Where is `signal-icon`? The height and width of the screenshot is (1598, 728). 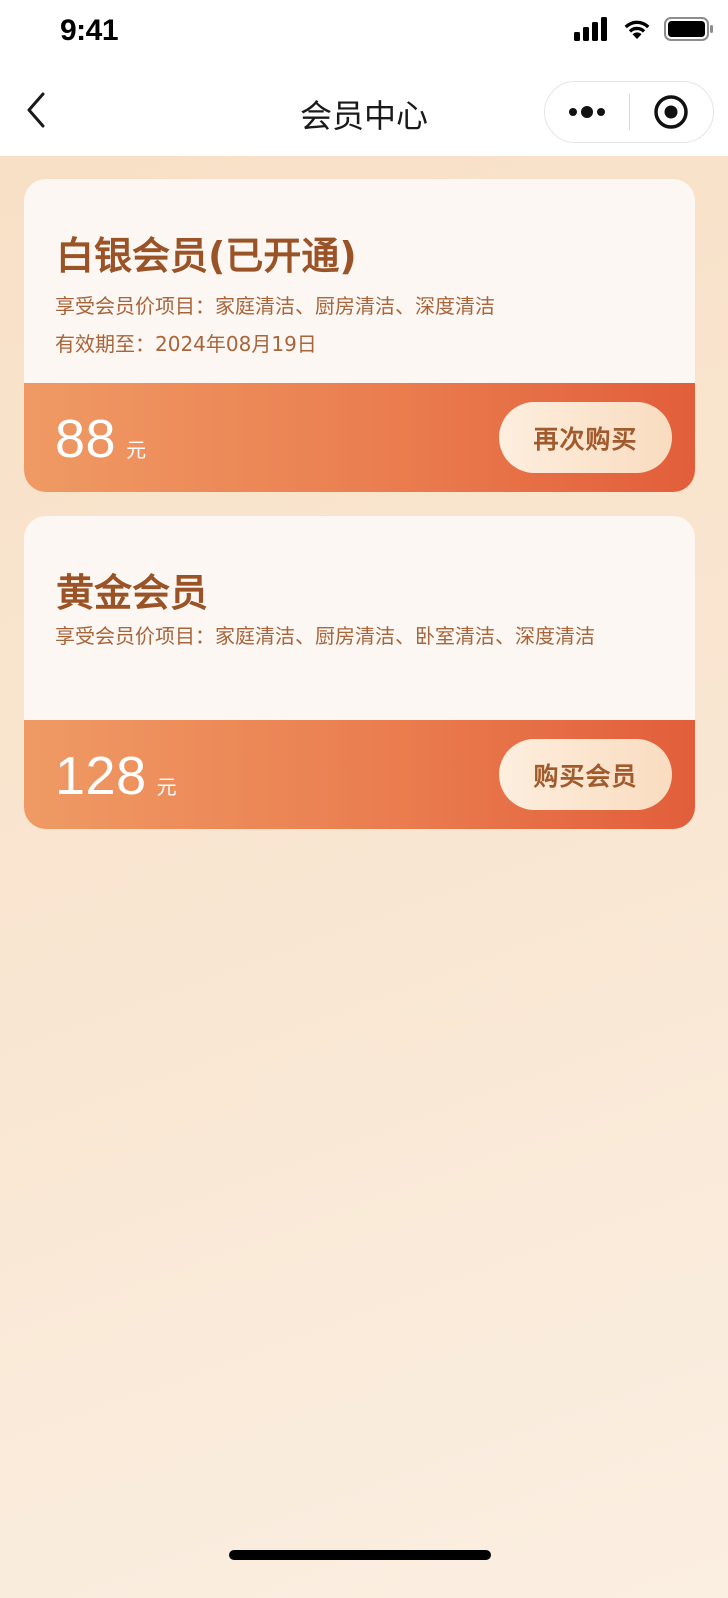
signal-icon is located at coordinates (590, 29).